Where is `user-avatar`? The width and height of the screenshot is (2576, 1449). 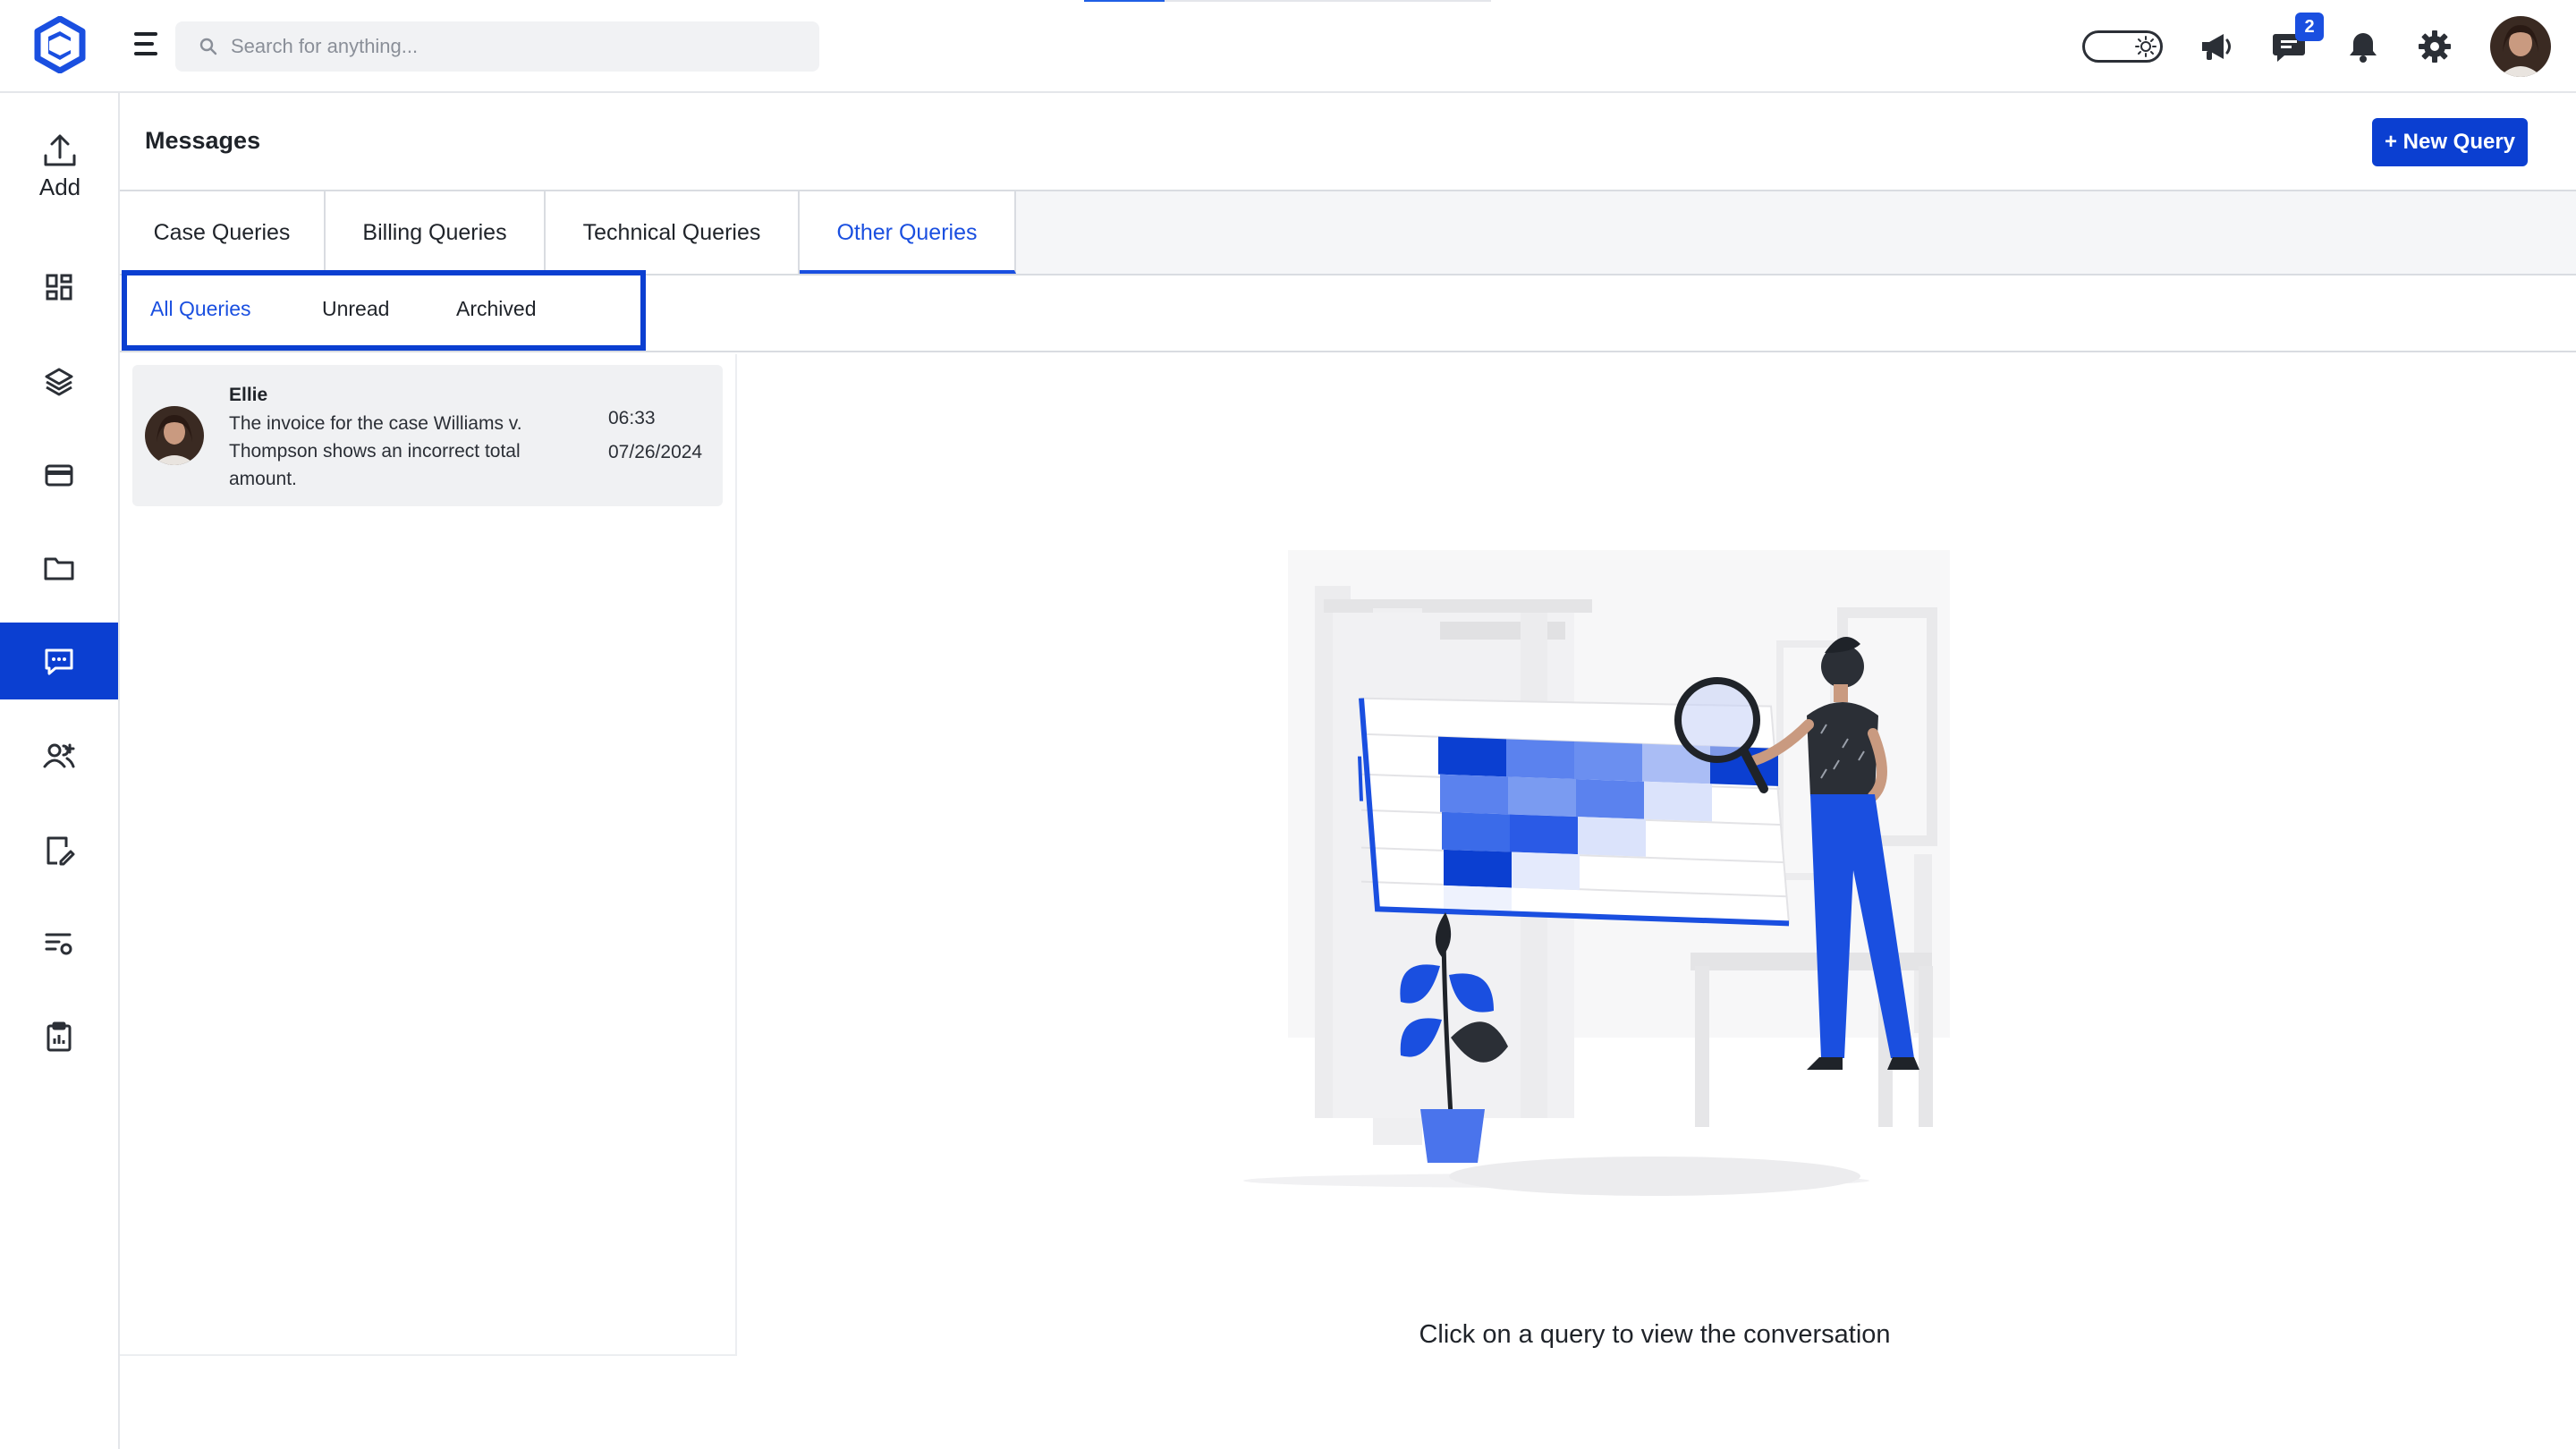 user-avatar is located at coordinates (2520, 46).